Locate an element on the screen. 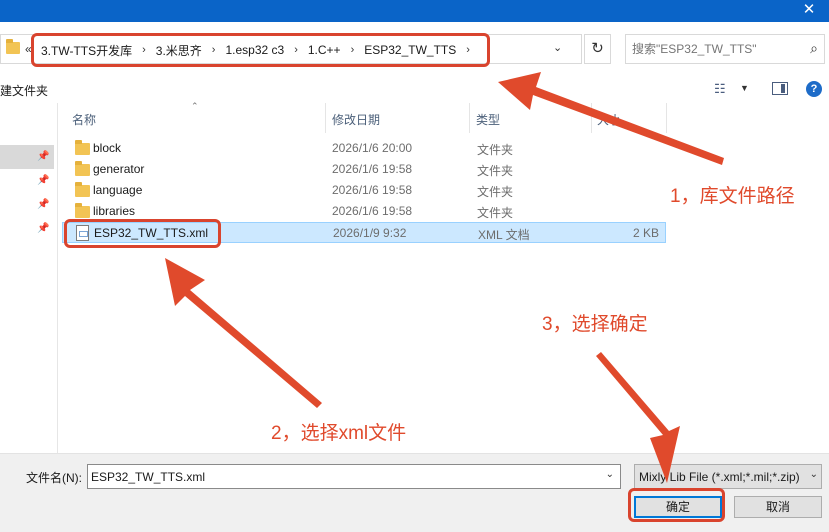  column-headers: ⌃ 名称 修改日期 类型 大小 is located at coordinates (444, 117).